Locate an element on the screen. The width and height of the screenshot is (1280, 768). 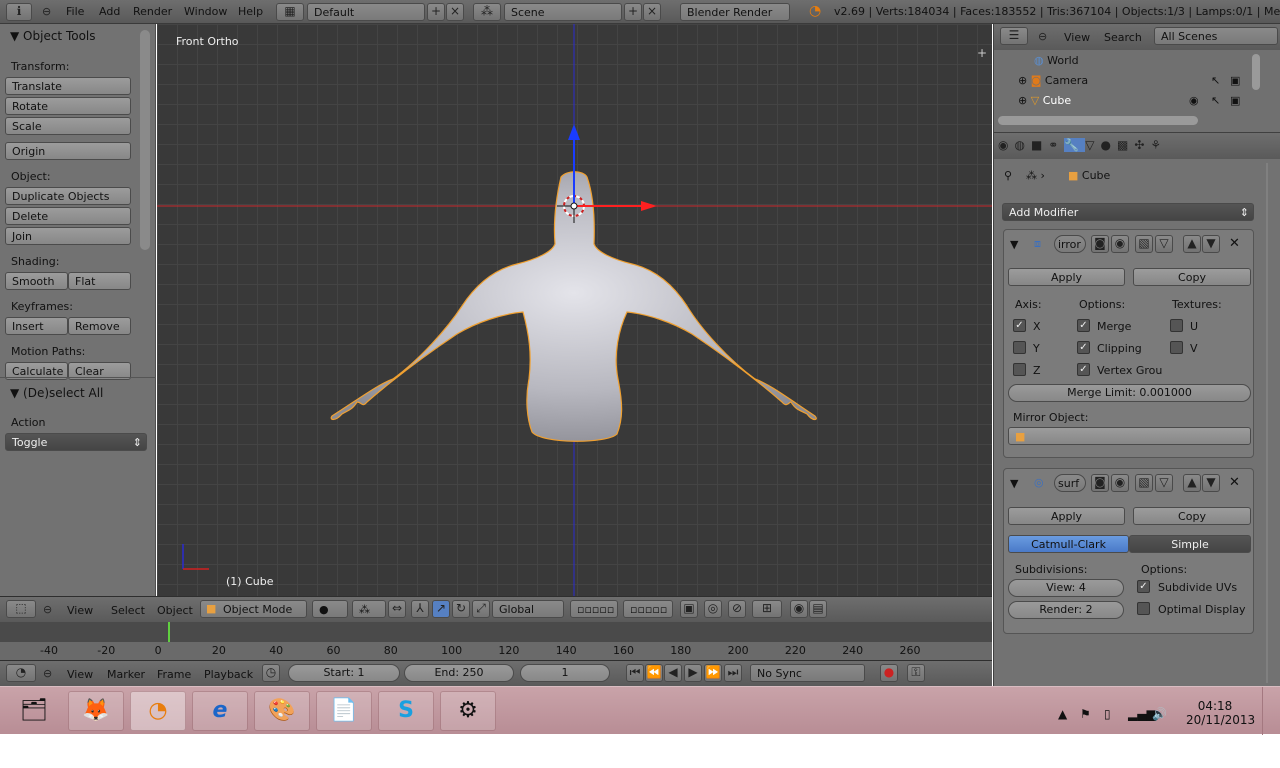
mode-select: ■ Object Mode is located at coordinates (253, 609).